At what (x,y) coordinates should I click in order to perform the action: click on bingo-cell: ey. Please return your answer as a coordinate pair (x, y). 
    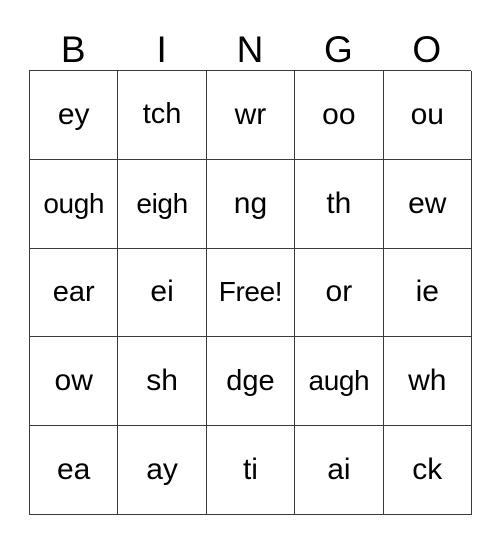
    Looking at the image, I should click on (74, 115).